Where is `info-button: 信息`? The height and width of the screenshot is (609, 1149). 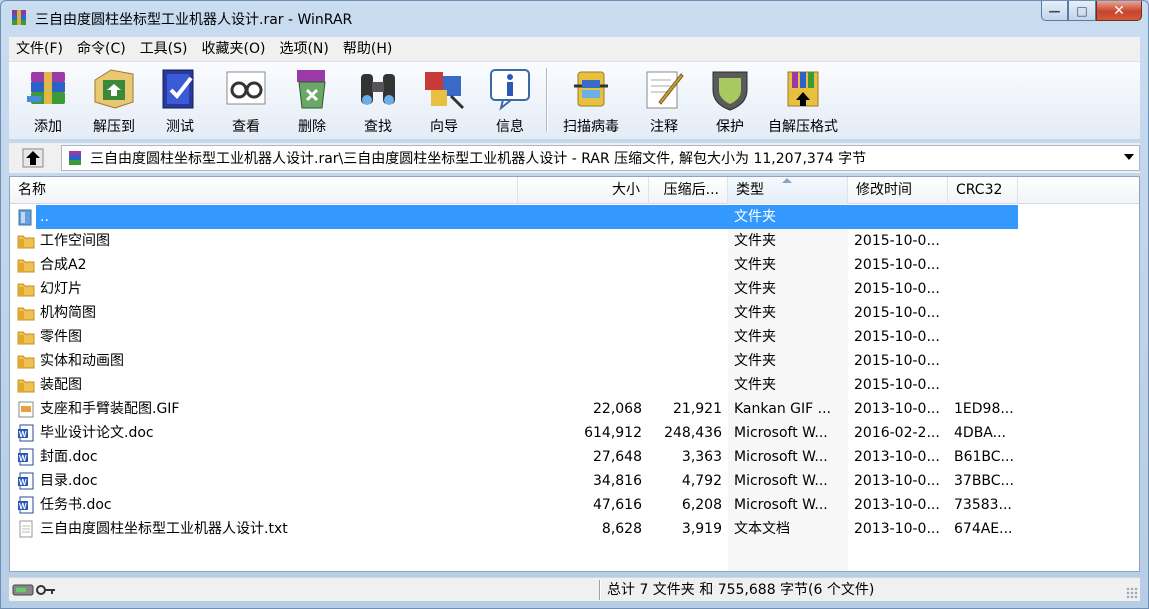
info-button: 信息 is located at coordinates (510, 100).